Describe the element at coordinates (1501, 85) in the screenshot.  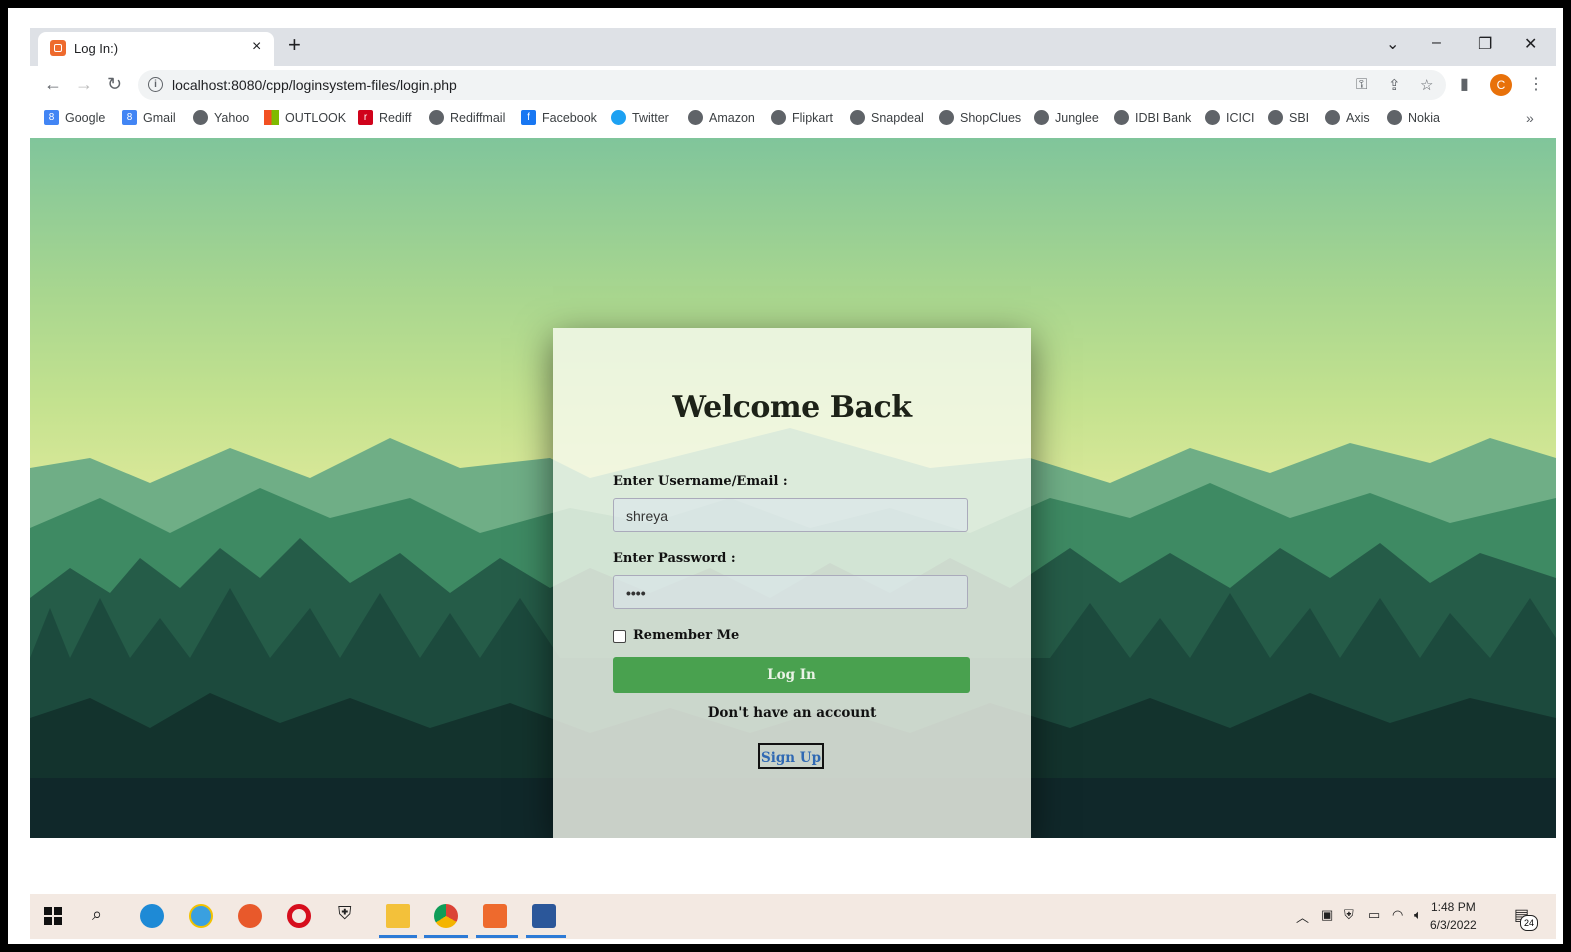
I see `profile-avatar: C` at that location.